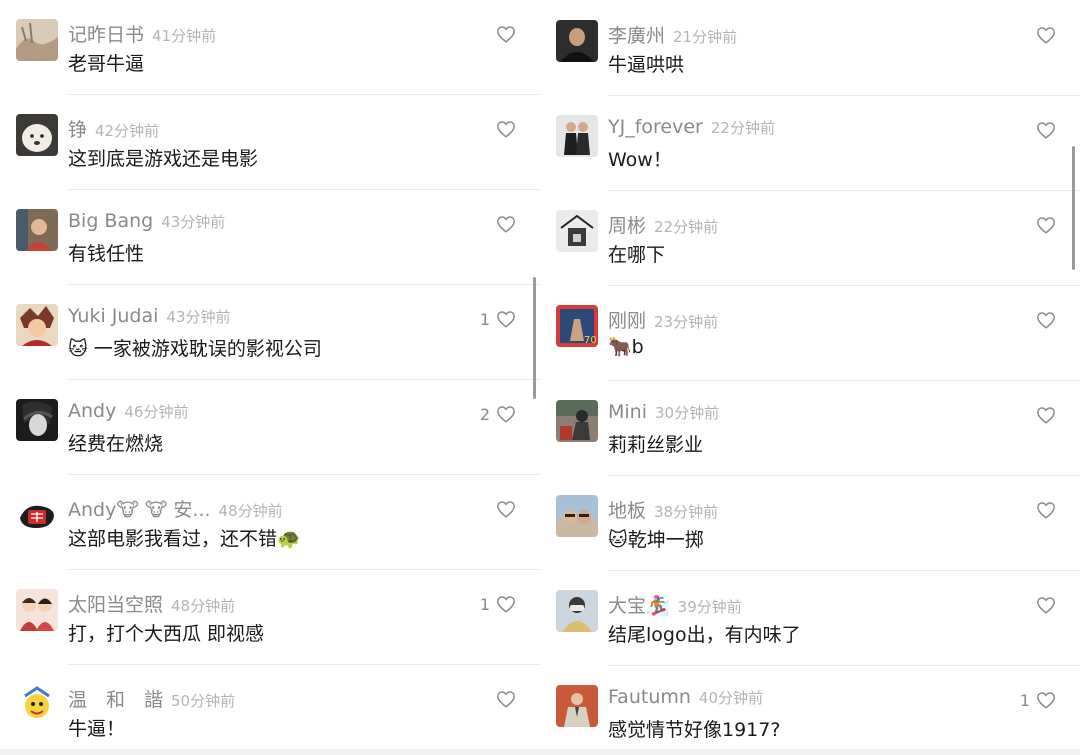  What do you see at coordinates (37, 135) in the screenshot?
I see `dog-avatar-icon` at bounding box center [37, 135].